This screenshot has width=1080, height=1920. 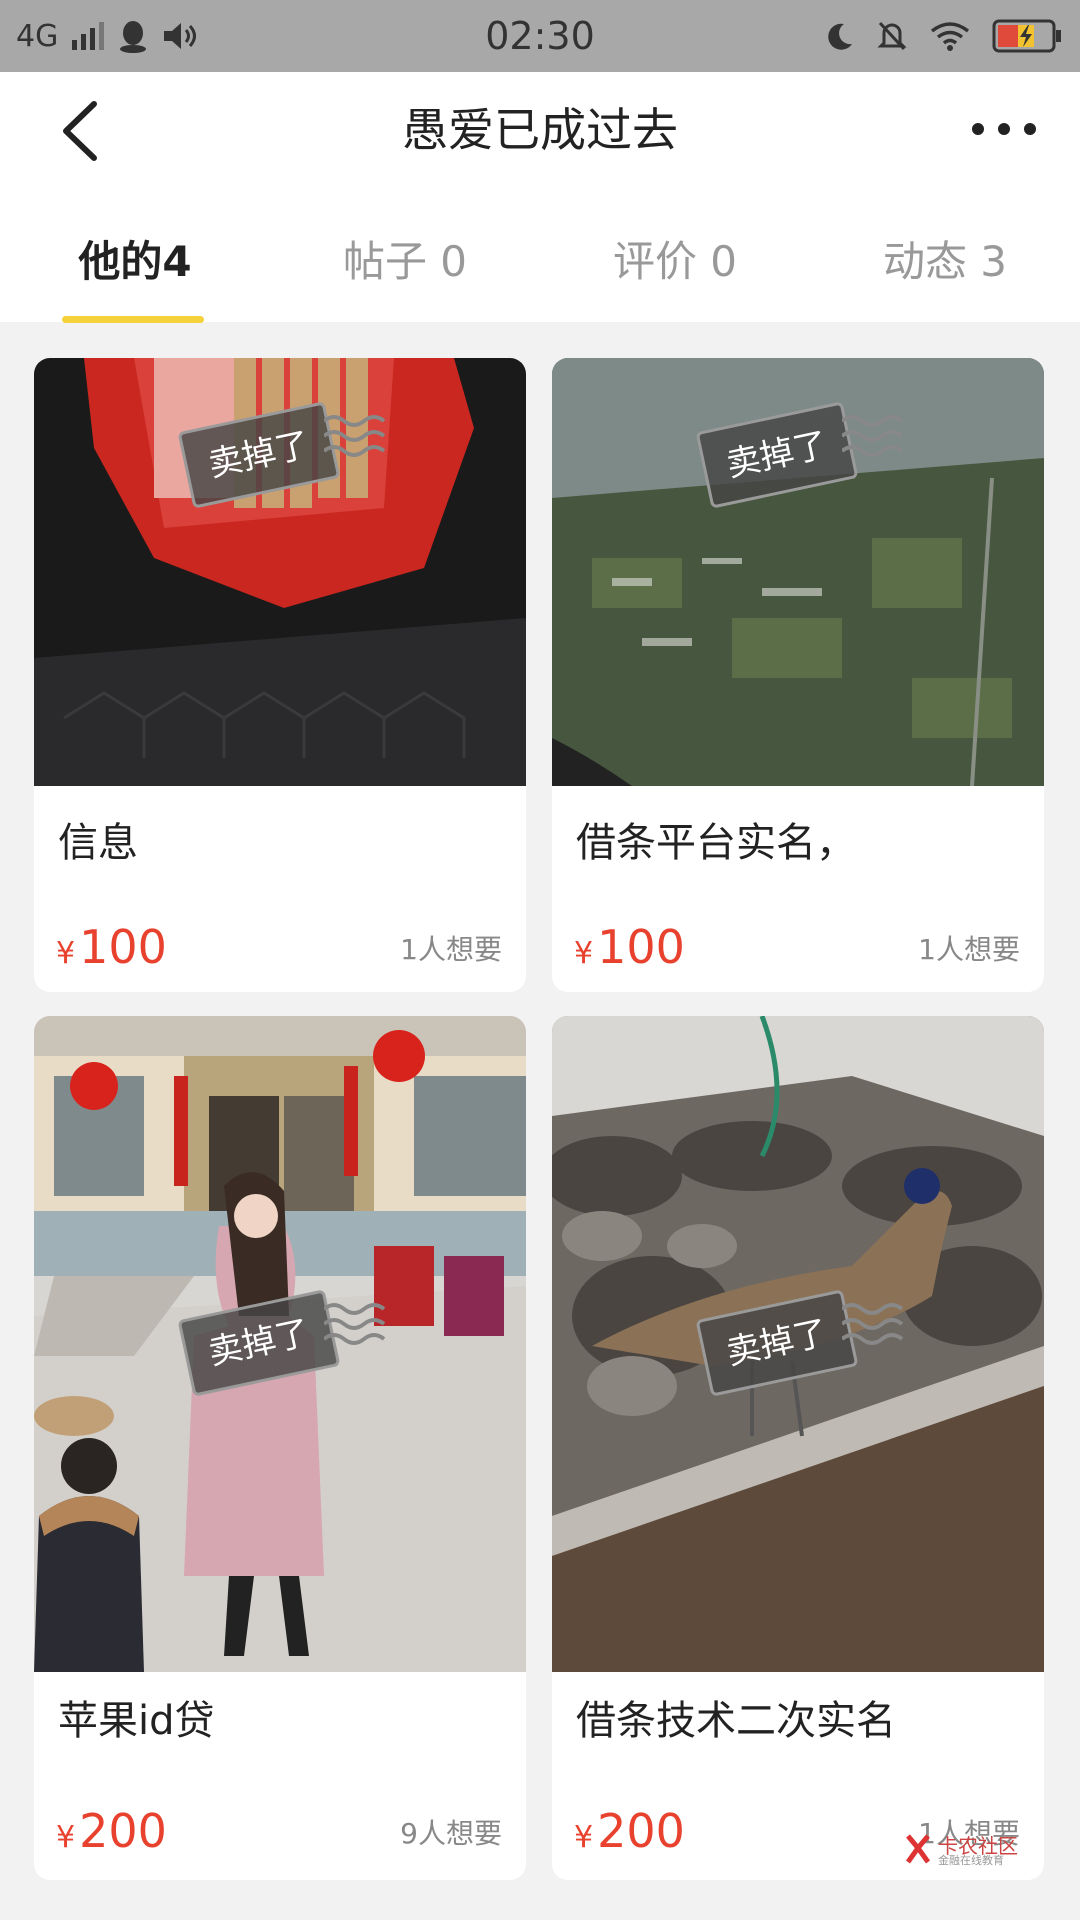 I want to click on page-title: 愚爱已成过去, so click(x=540, y=130).